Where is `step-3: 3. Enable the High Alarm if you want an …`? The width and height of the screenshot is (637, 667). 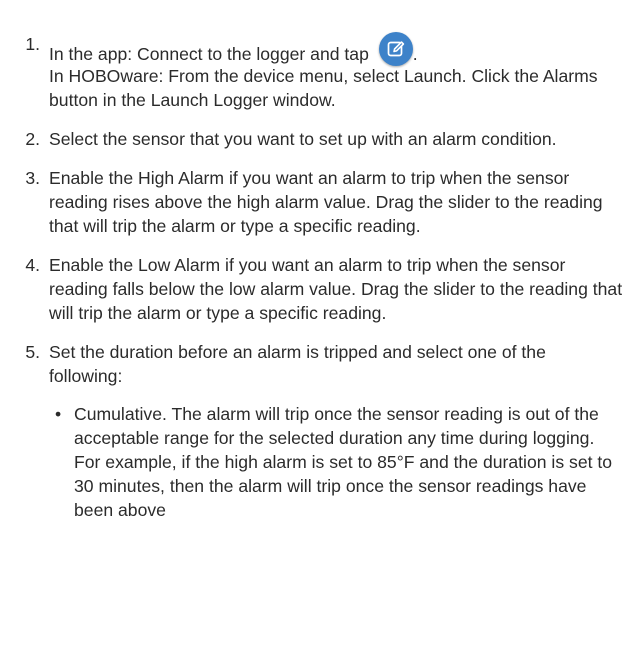
step-3: 3. Enable the High Alarm if you want an … is located at coordinates (314, 202).